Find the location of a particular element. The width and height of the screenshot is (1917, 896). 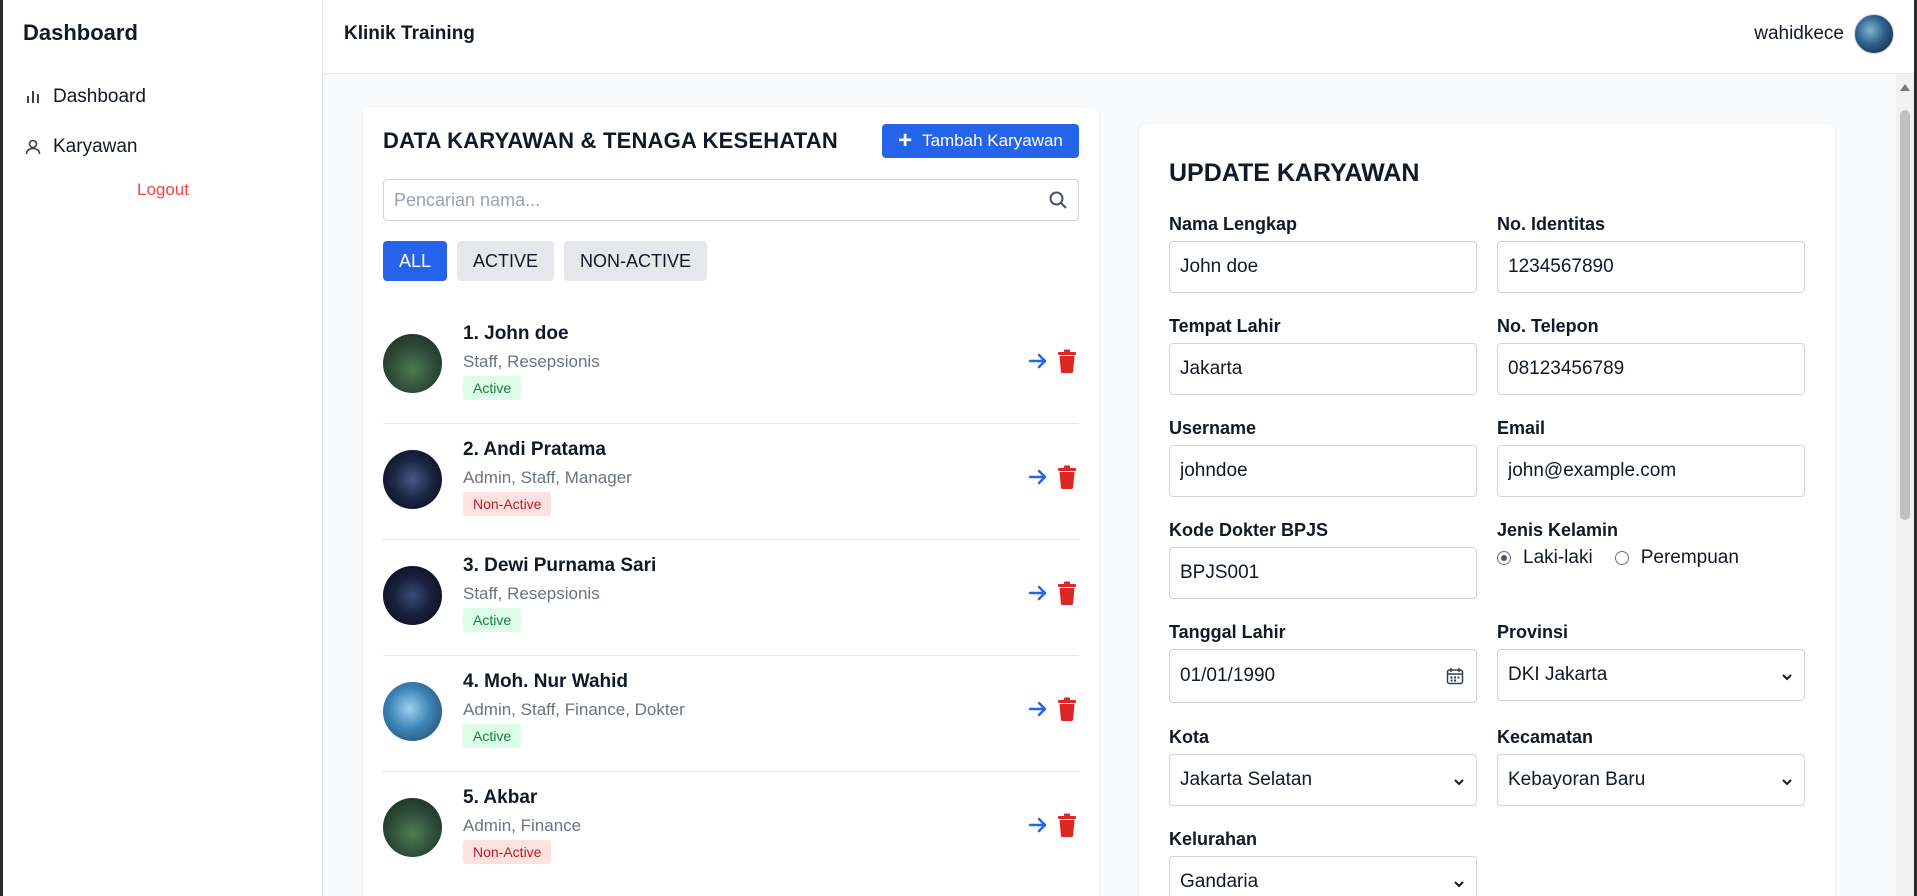

sidebar-item-karyawan: Karyawan is located at coordinates (163, 147).